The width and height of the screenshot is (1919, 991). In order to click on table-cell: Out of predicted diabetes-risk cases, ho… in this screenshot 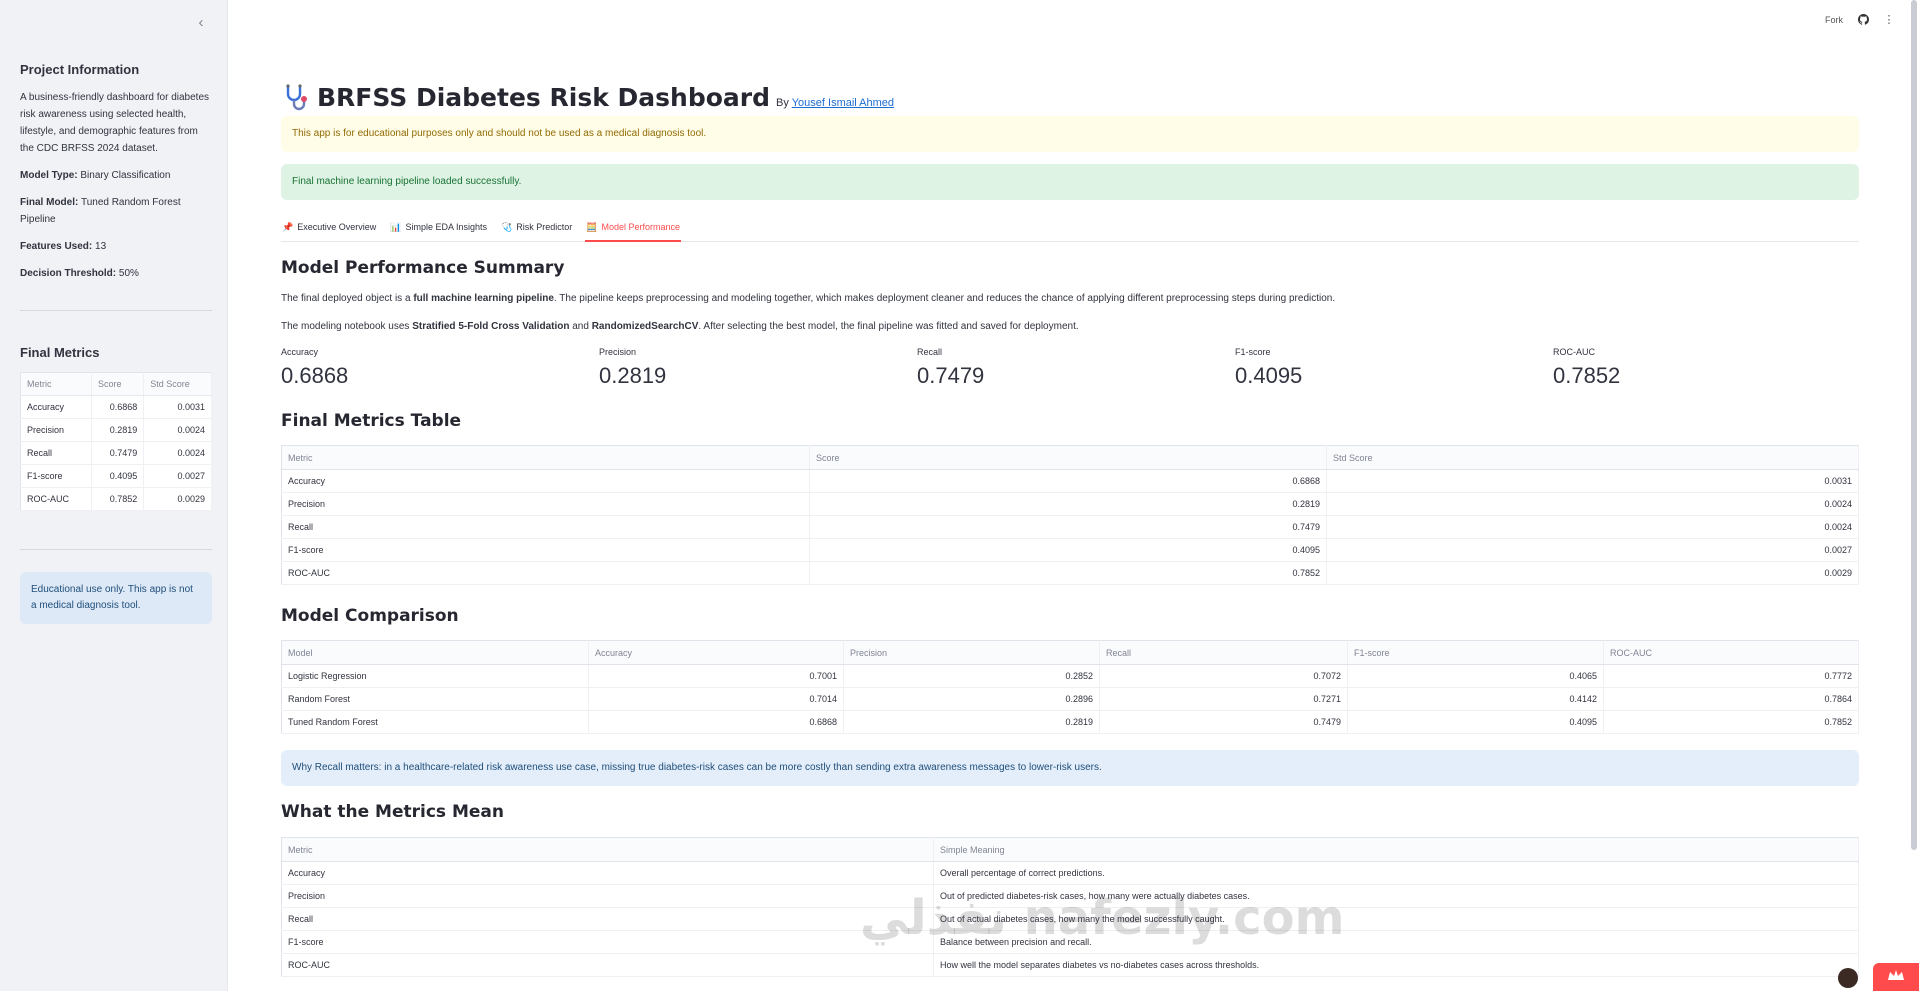, I will do `click(1396, 896)`.